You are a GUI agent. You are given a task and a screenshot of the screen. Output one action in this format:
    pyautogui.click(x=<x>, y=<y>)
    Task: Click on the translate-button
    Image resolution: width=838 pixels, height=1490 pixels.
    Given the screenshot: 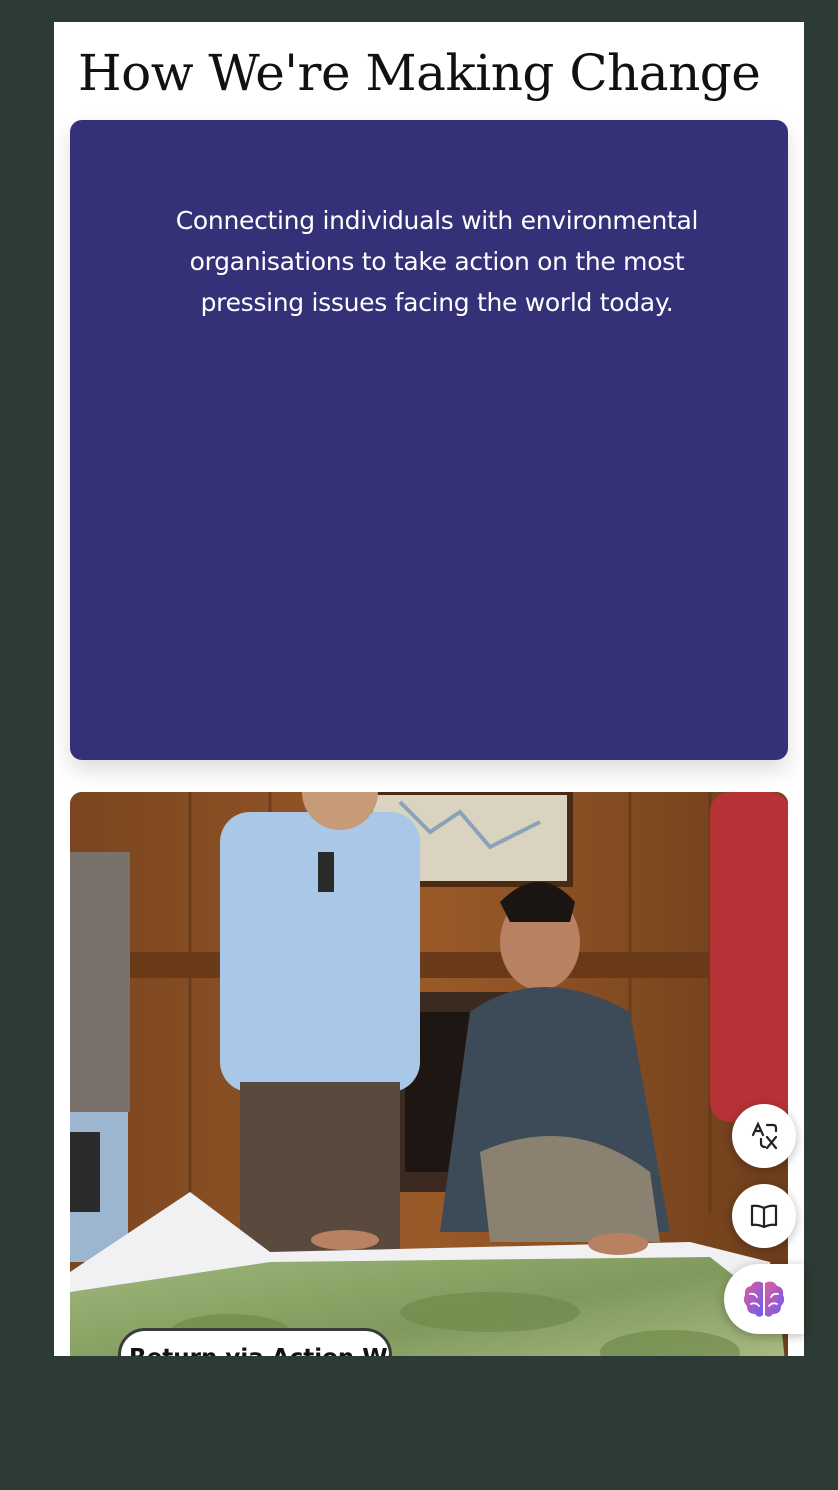 What is the action you would take?
    pyautogui.click(x=764, y=1136)
    